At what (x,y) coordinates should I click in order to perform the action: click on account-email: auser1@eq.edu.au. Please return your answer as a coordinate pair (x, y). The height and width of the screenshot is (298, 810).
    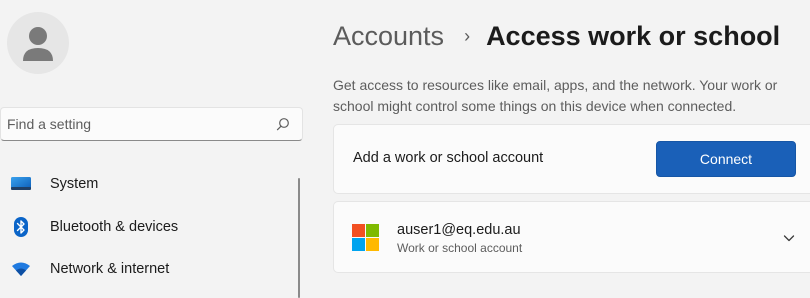
    Looking at the image, I should click on (459, 230).